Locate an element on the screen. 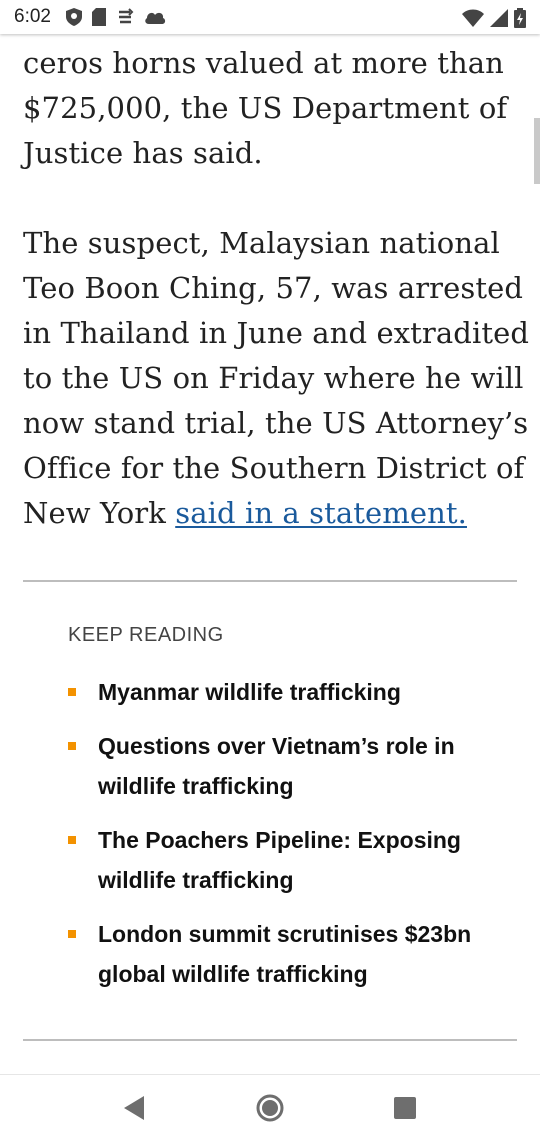  battery-icon is located at coordinates (520, 20).